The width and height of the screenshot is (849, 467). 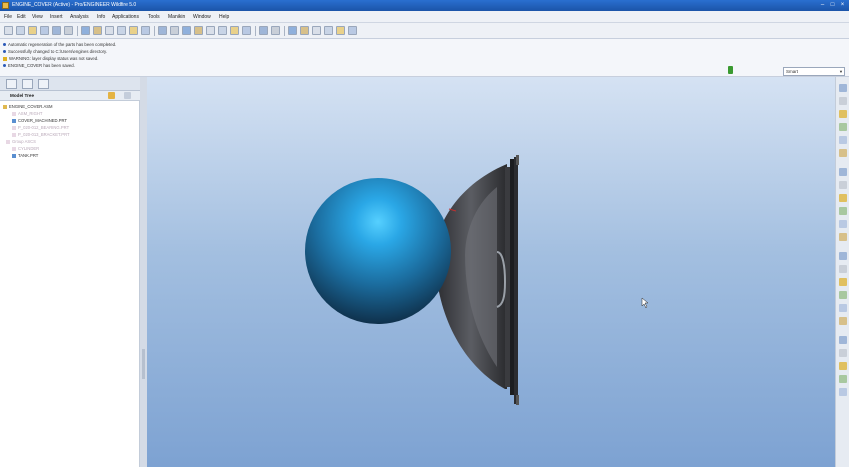 I want to click on undo-icon, so click(x=85, y=30).